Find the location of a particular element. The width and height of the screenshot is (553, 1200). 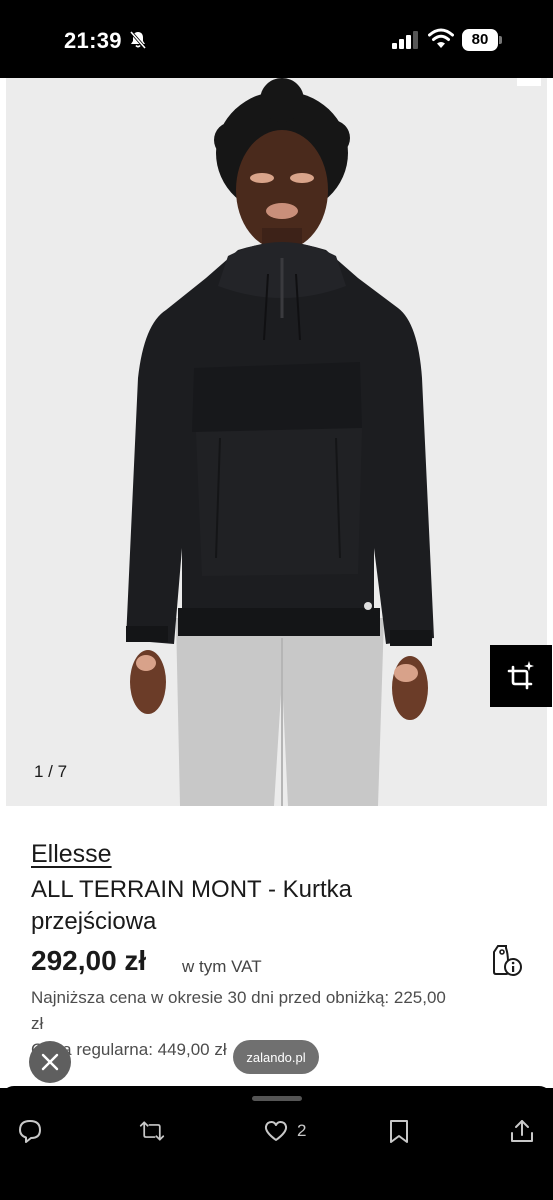

reply-icon is located at coordinates (30, 1131).